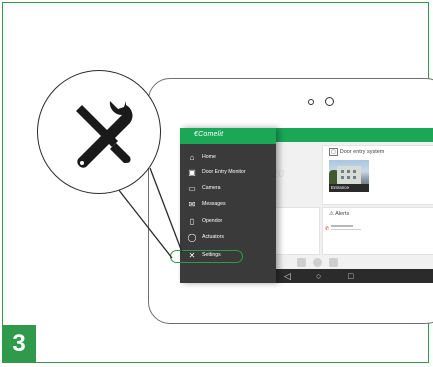 Image resolution: width=433 pixels, height=367 pixels. I want to click on step-number-badge: 3, so click(19, 344).